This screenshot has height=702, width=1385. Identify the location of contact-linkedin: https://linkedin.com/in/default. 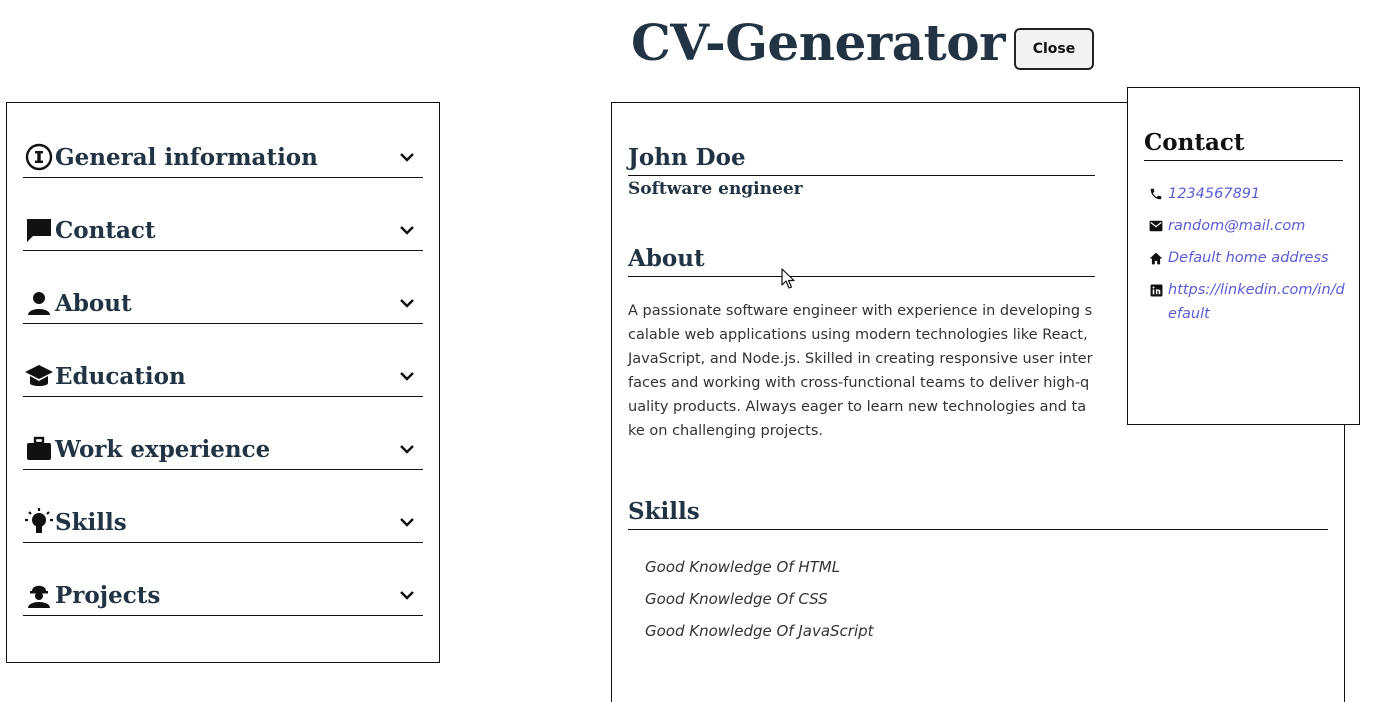
(1246, 302).